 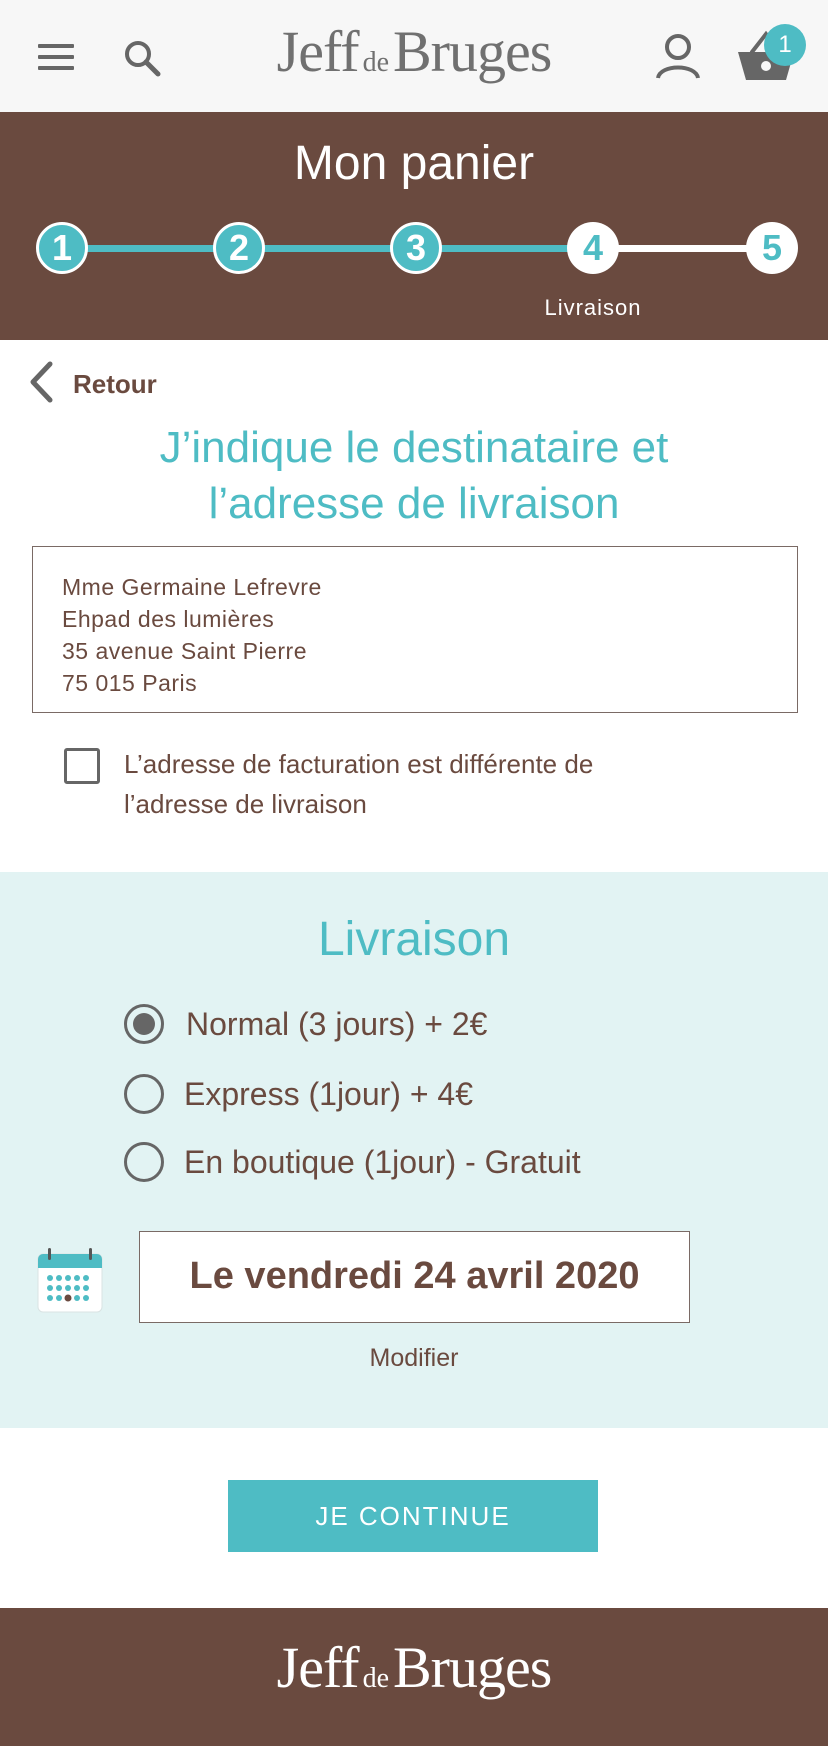 I want to click on step-5: 5, so click(x=772, y=248).